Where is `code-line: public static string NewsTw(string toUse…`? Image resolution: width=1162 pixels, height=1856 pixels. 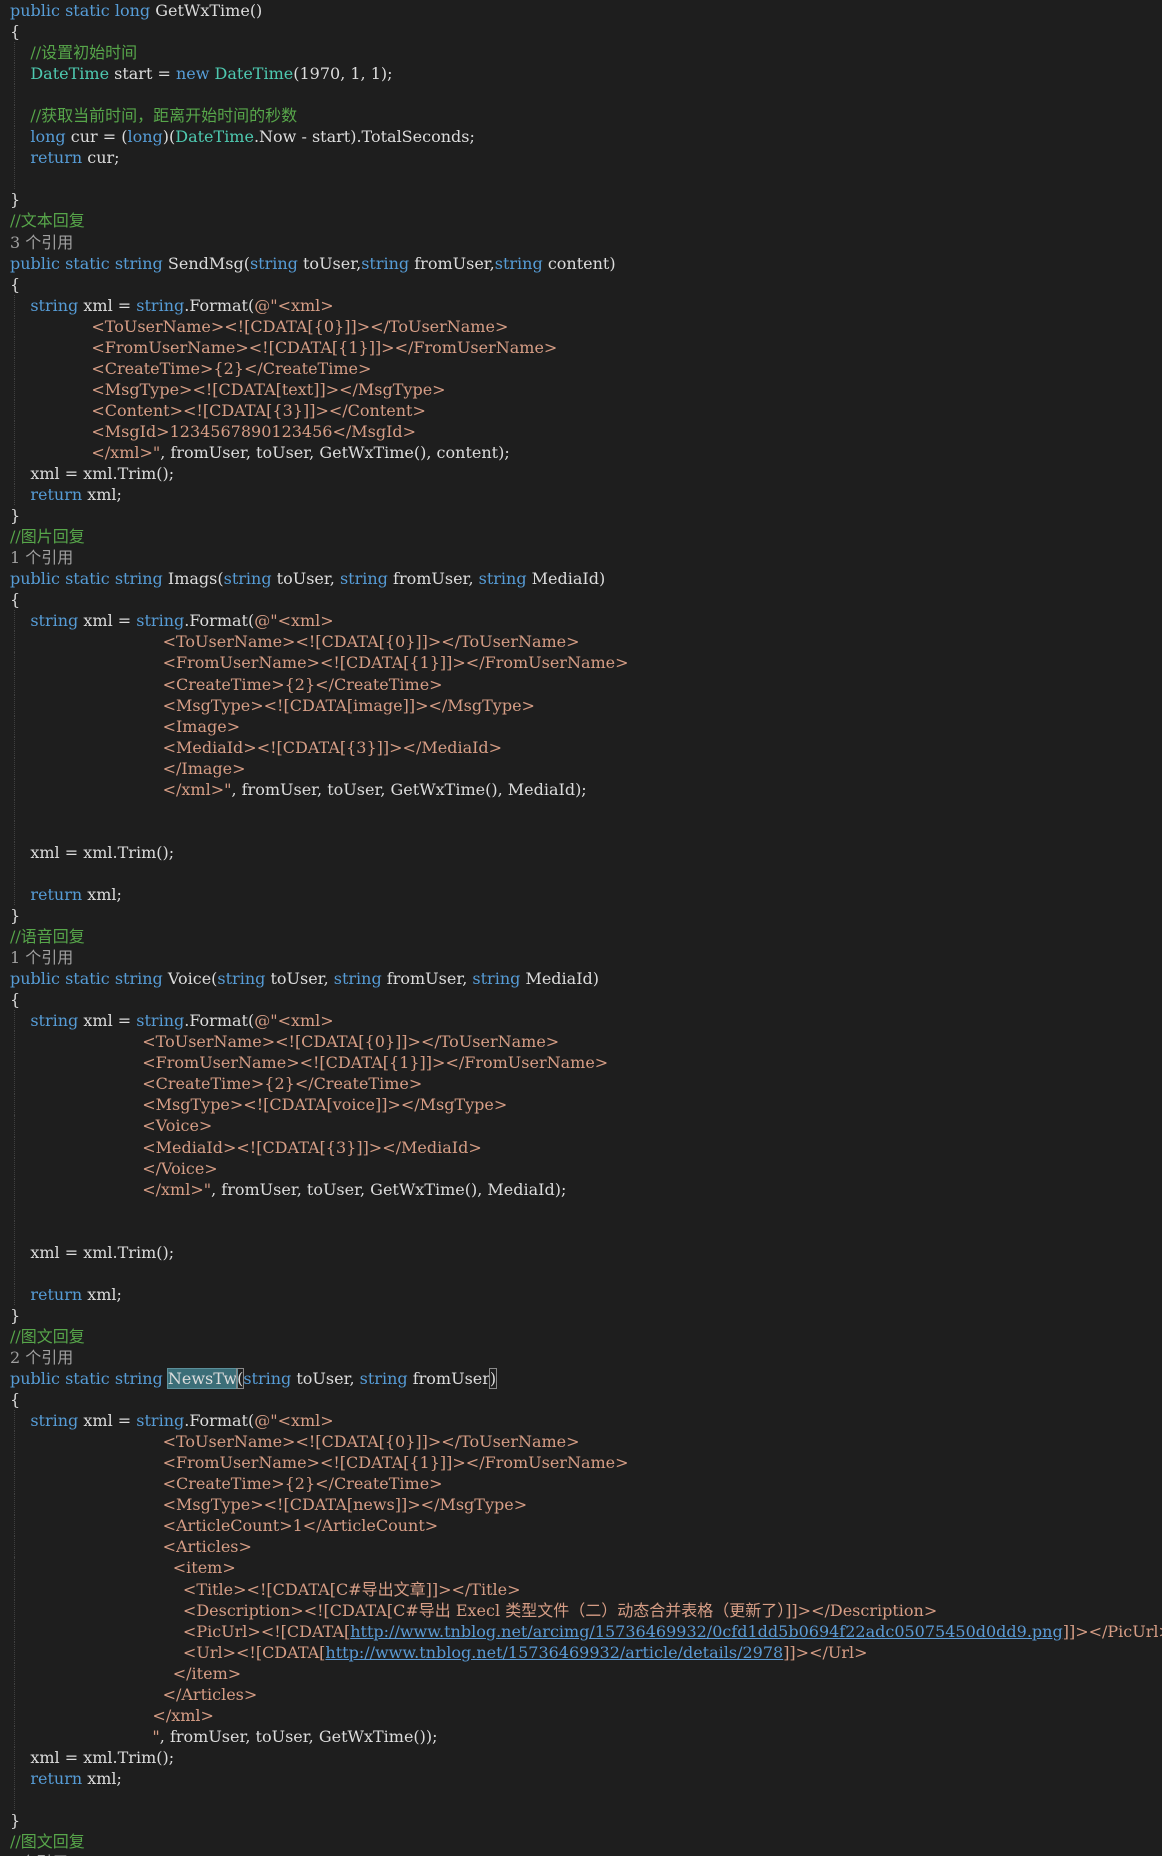 code-line: public static string NewsTw(string toUse… is located at coordinates (581, 1379).